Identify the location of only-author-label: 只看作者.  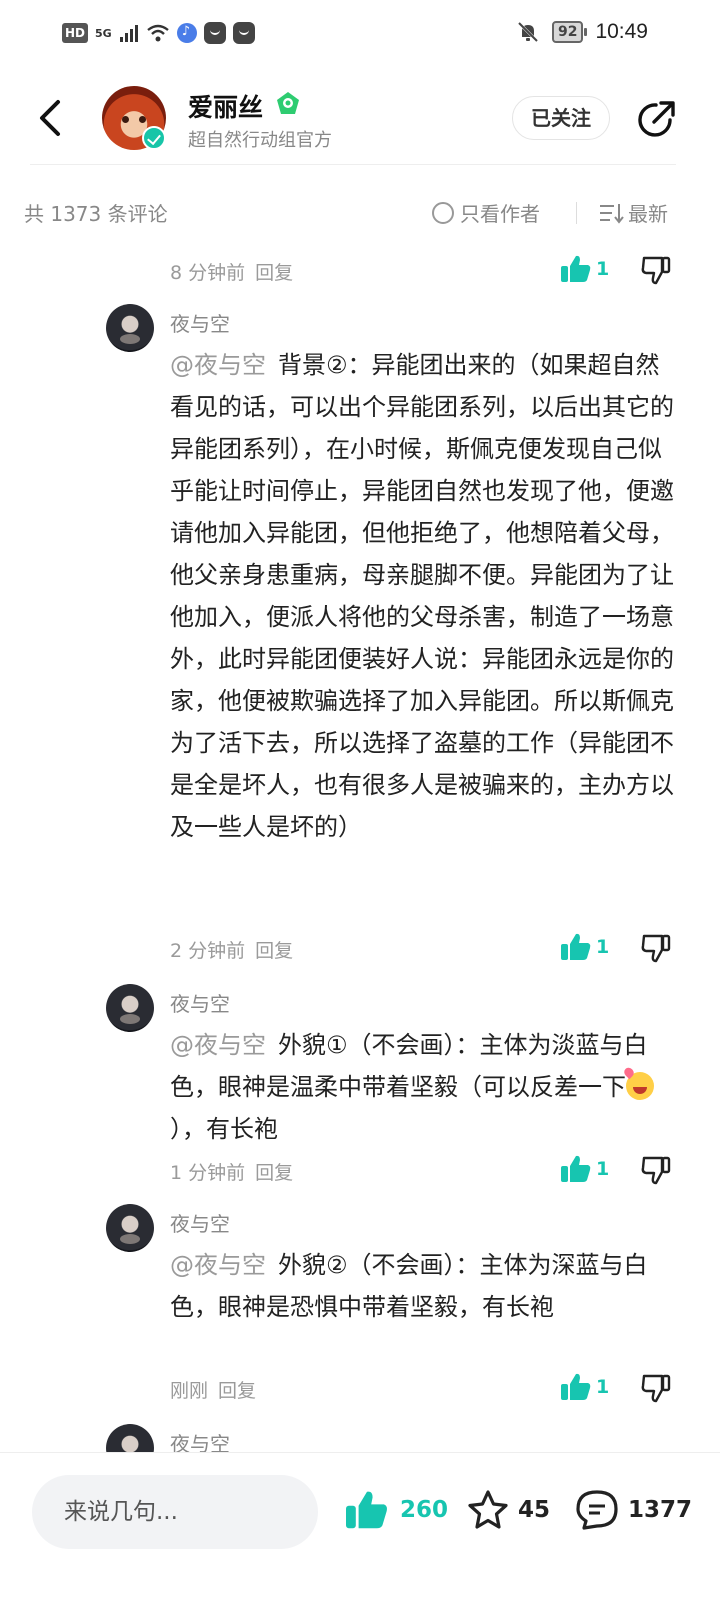
(500, 214).